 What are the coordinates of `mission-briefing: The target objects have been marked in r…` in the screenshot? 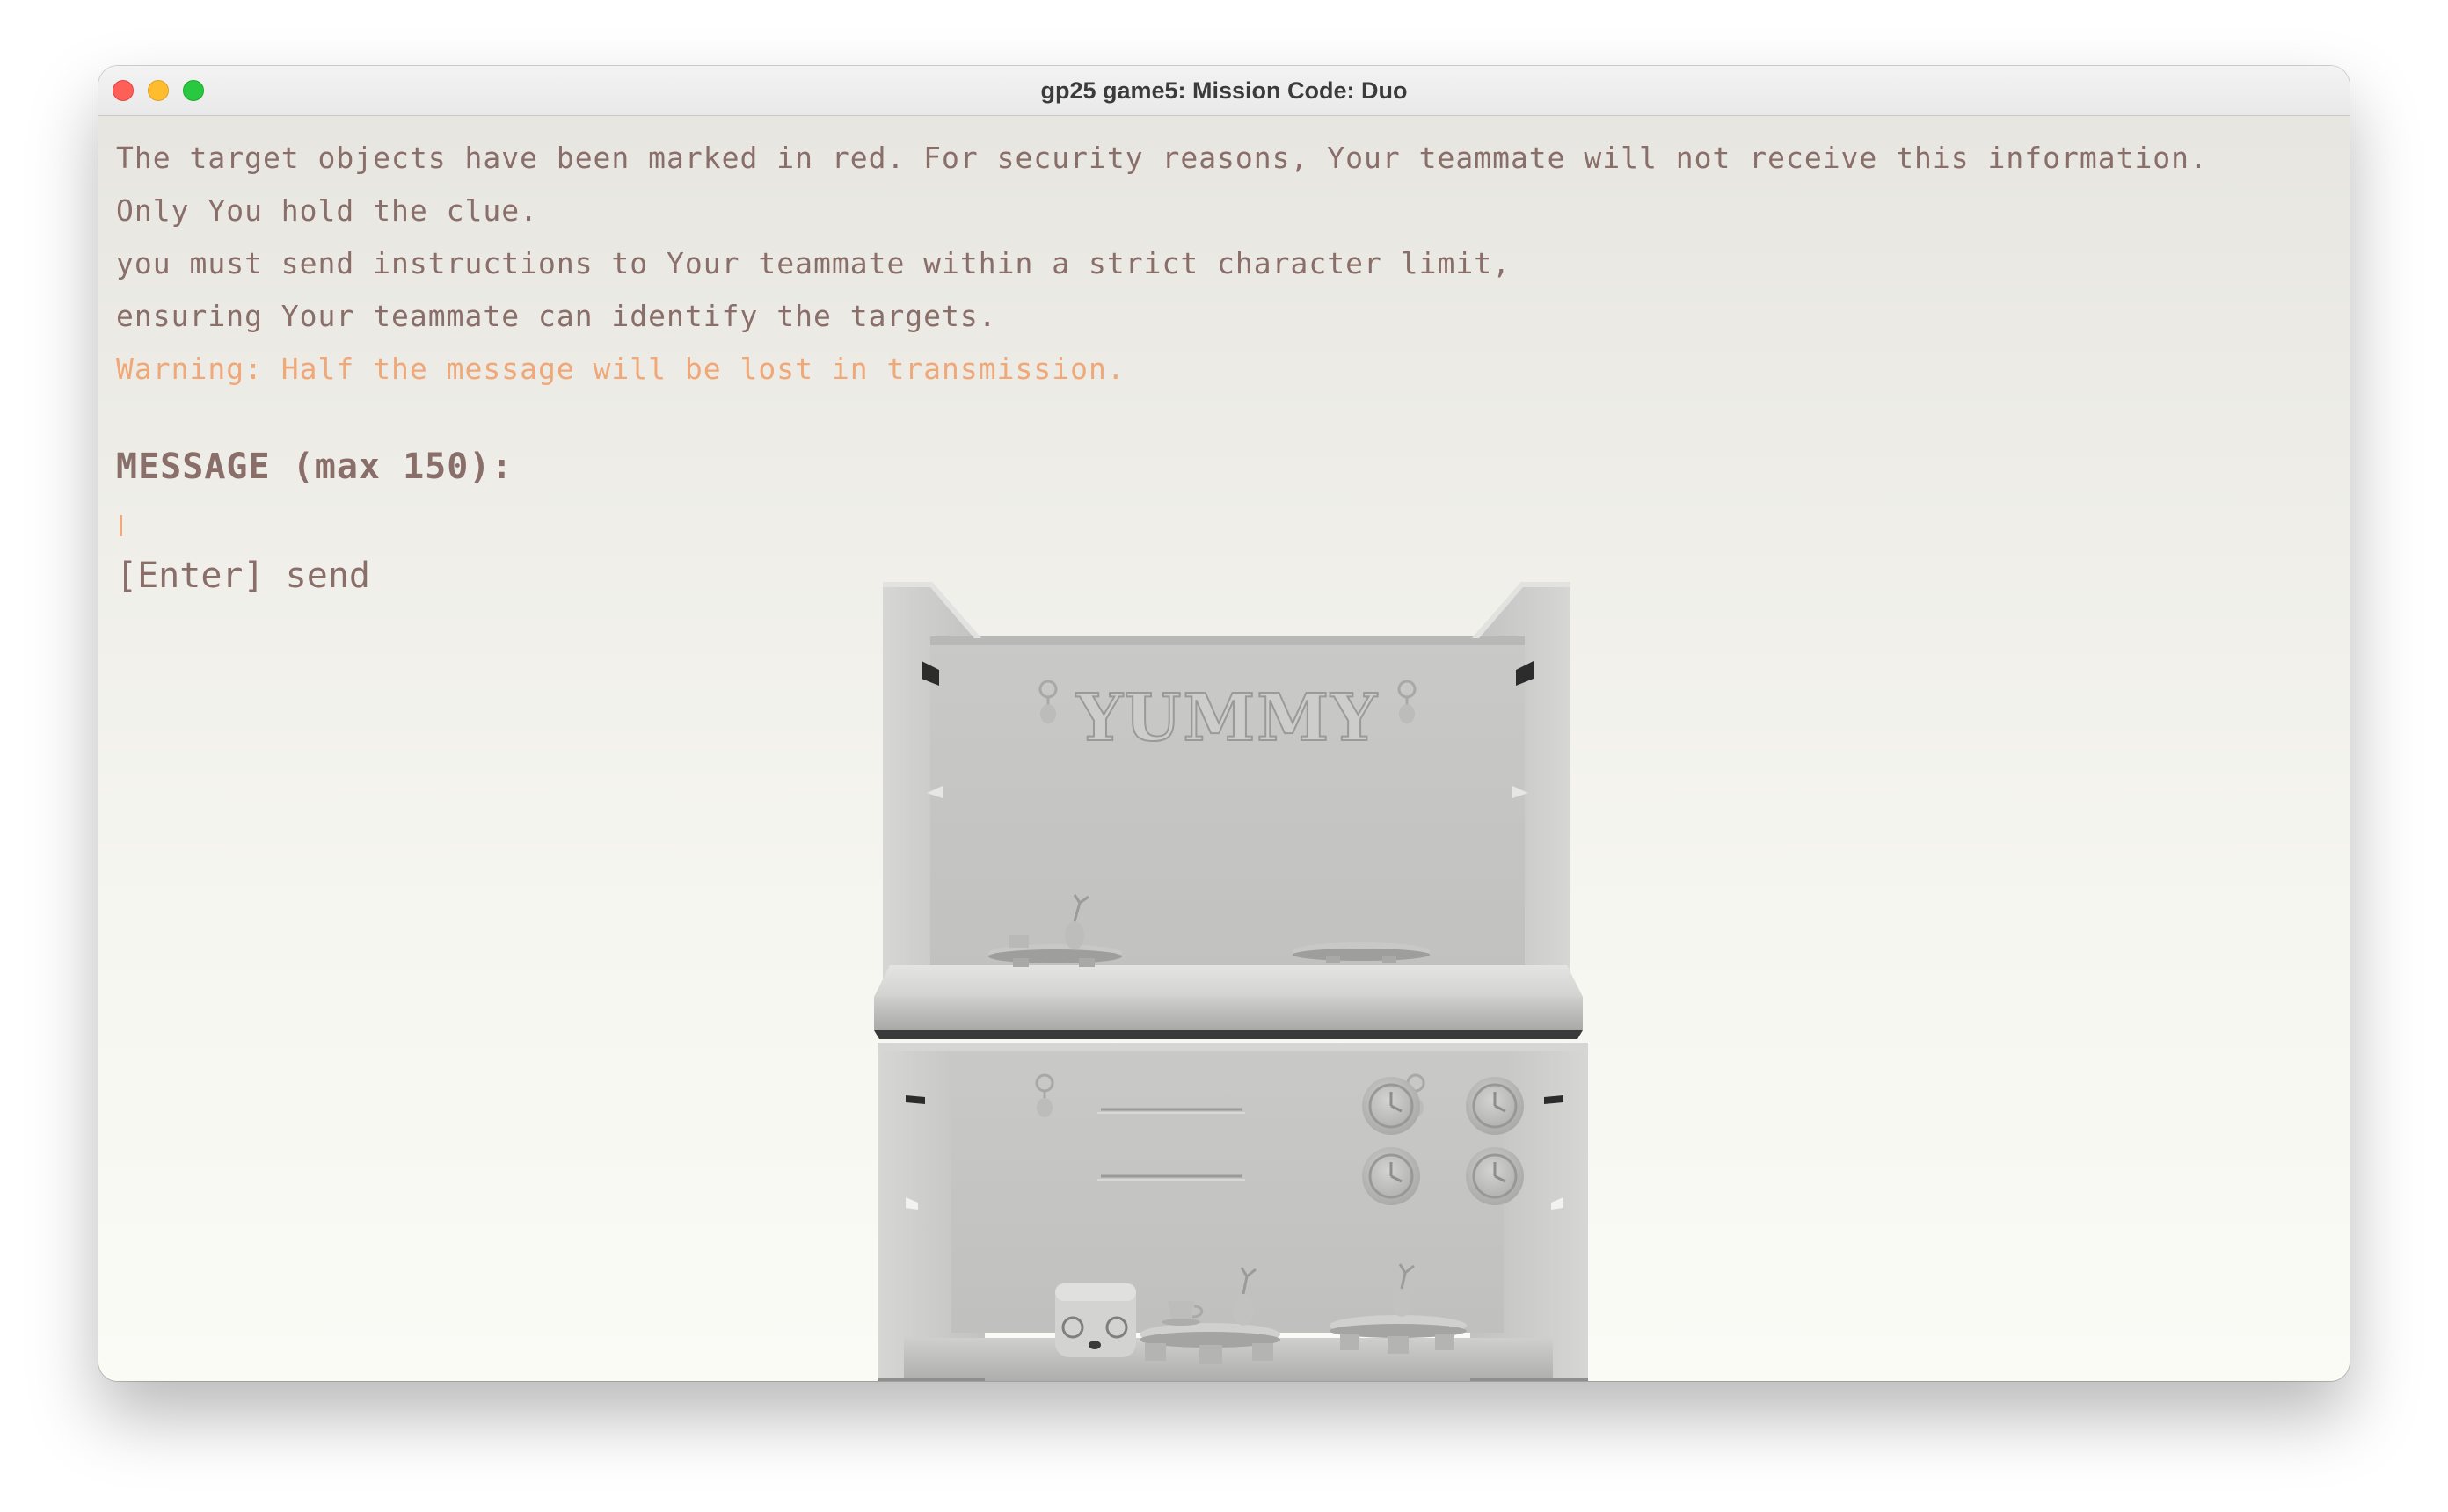 It's located at (1162, 264).